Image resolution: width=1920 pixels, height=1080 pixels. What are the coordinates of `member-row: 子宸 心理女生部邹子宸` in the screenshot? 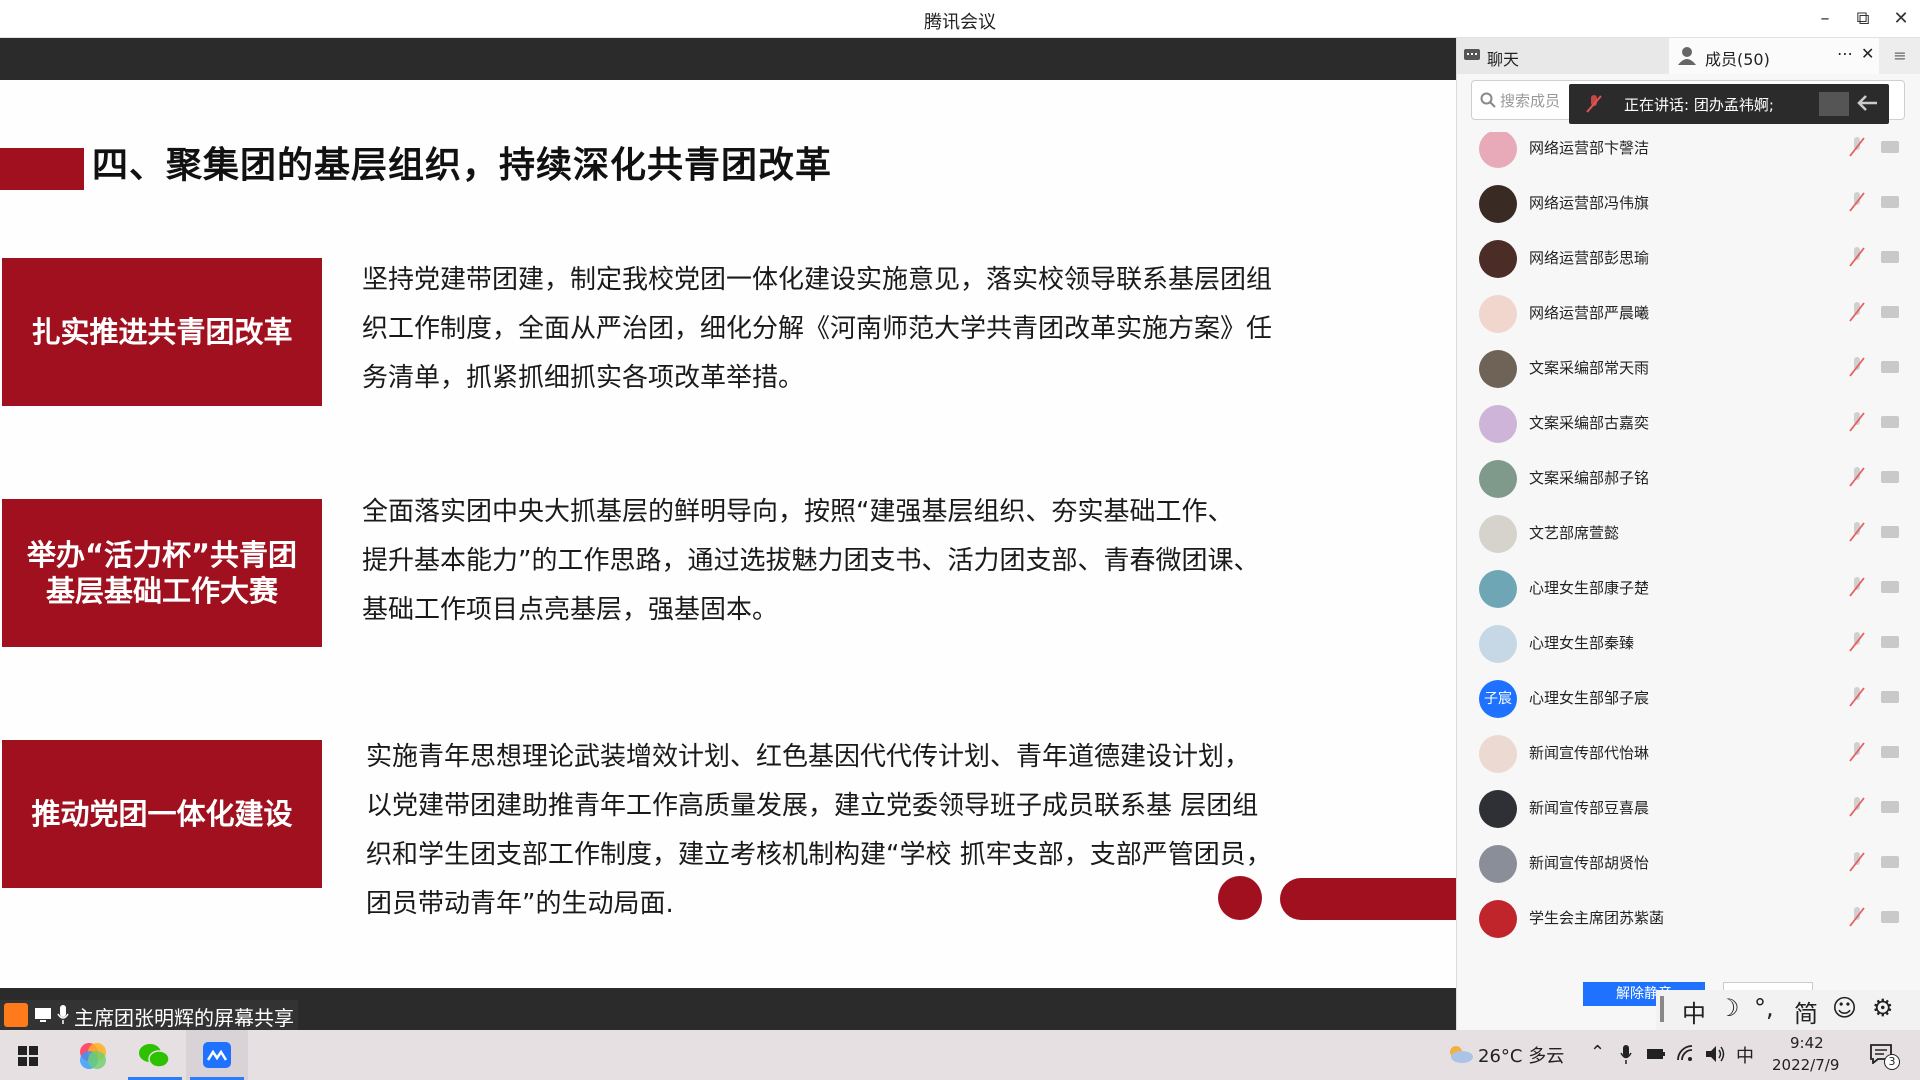 It's located at (1688, 699).